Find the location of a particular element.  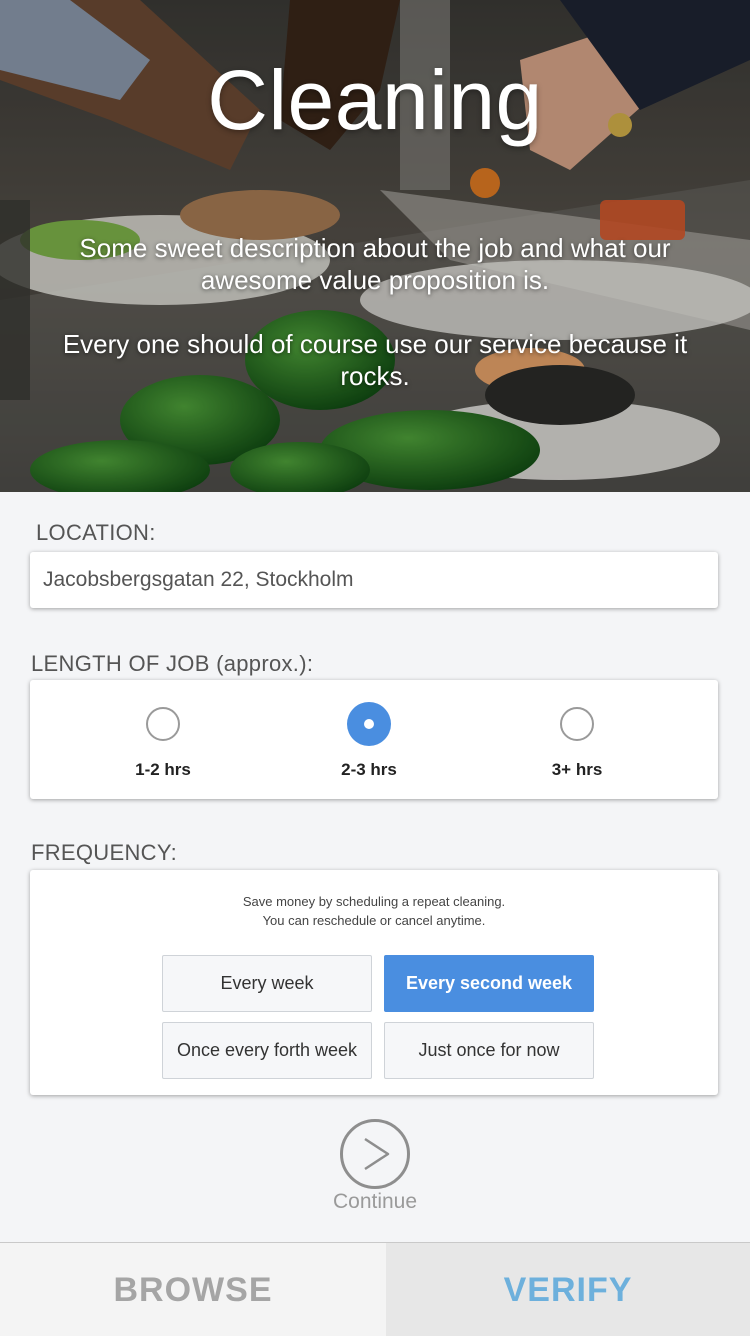

location-input is located at coordinates (374, 580).